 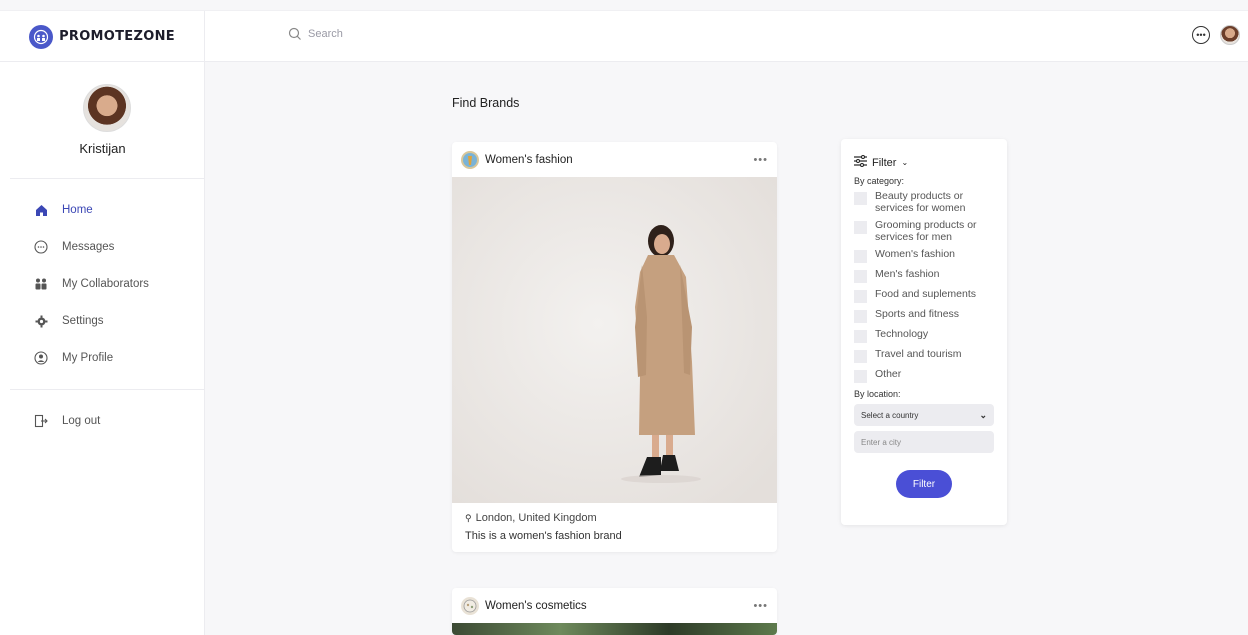 I want to click on category-option: Beauty products or services for women, so click(x=924, y=202).